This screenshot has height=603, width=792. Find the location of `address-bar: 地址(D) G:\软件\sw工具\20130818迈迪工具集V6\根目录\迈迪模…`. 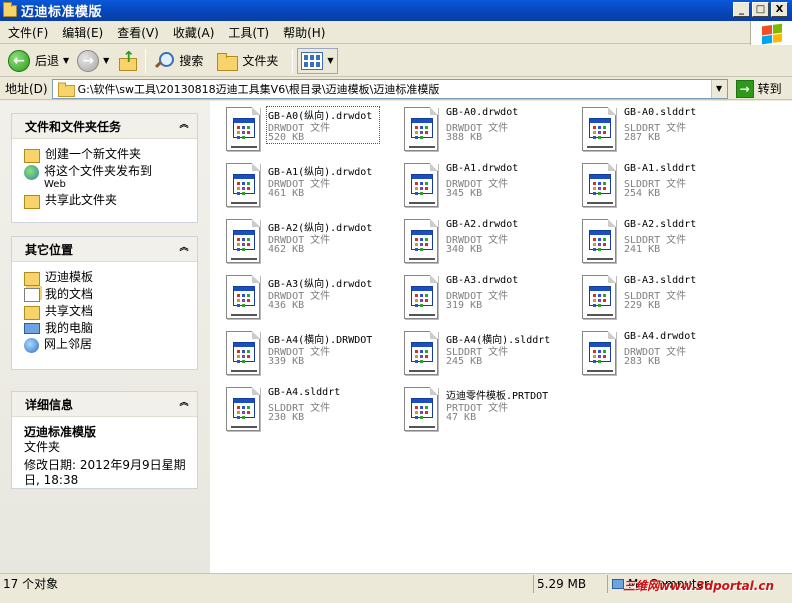

address-bar: 地址(D) G:\软件\sw工具\20130818迈迪工具集V6\根目录\迈迪模… is located at coordinates (396, 89).